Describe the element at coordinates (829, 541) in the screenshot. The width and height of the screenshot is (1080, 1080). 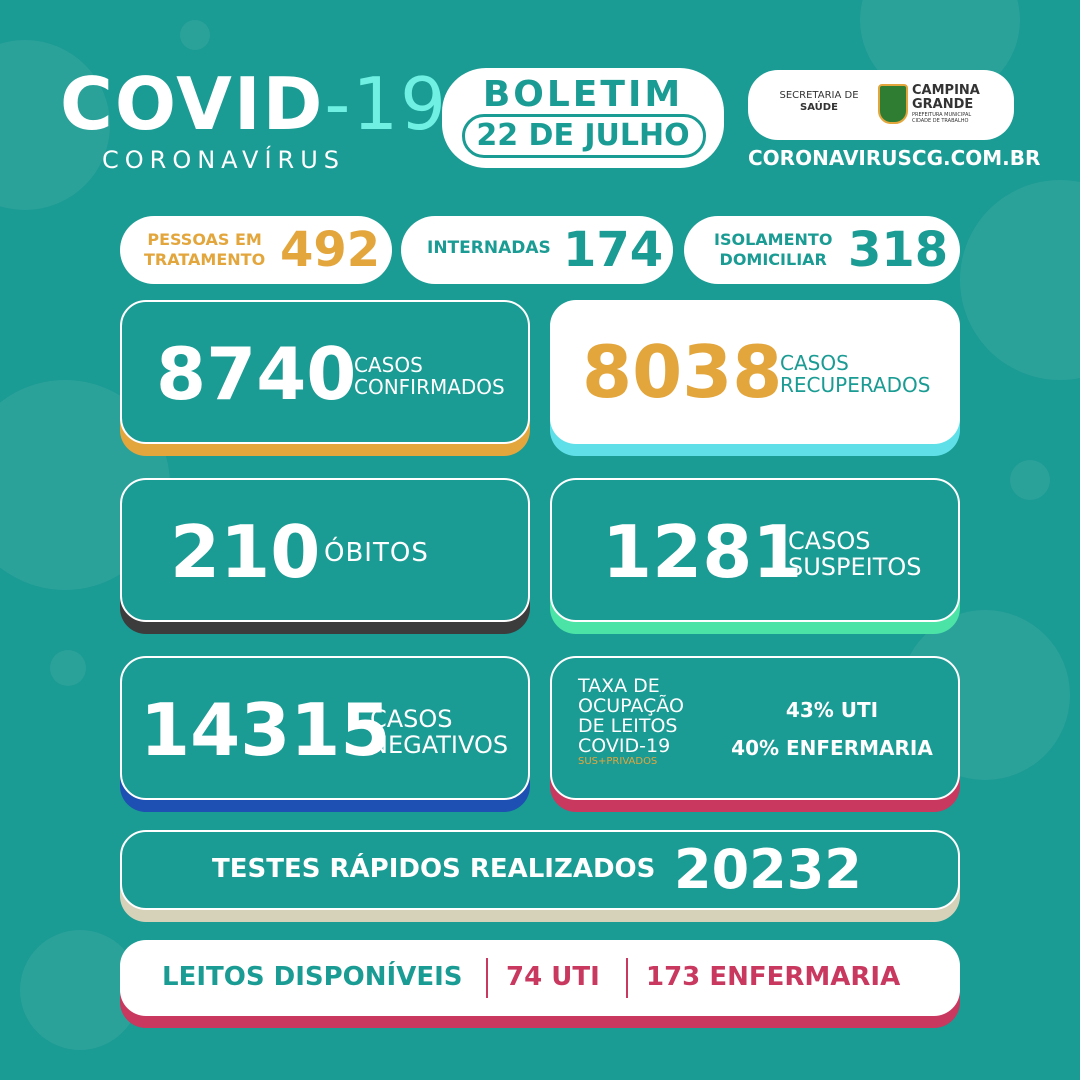
I see `suspeitos-label1: CASOS` at that location.